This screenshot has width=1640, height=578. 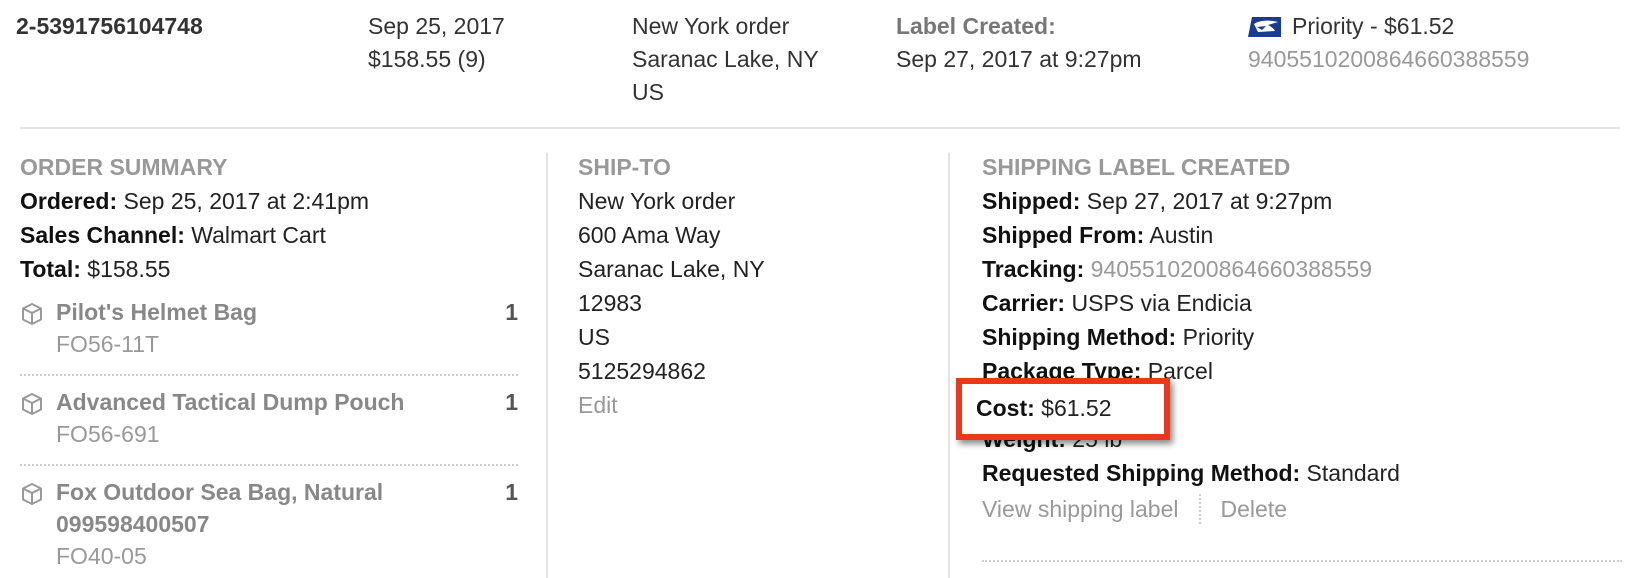 I want to click on tracking-number-link: 9405510200864660388559, so click(x=1388, y=59).